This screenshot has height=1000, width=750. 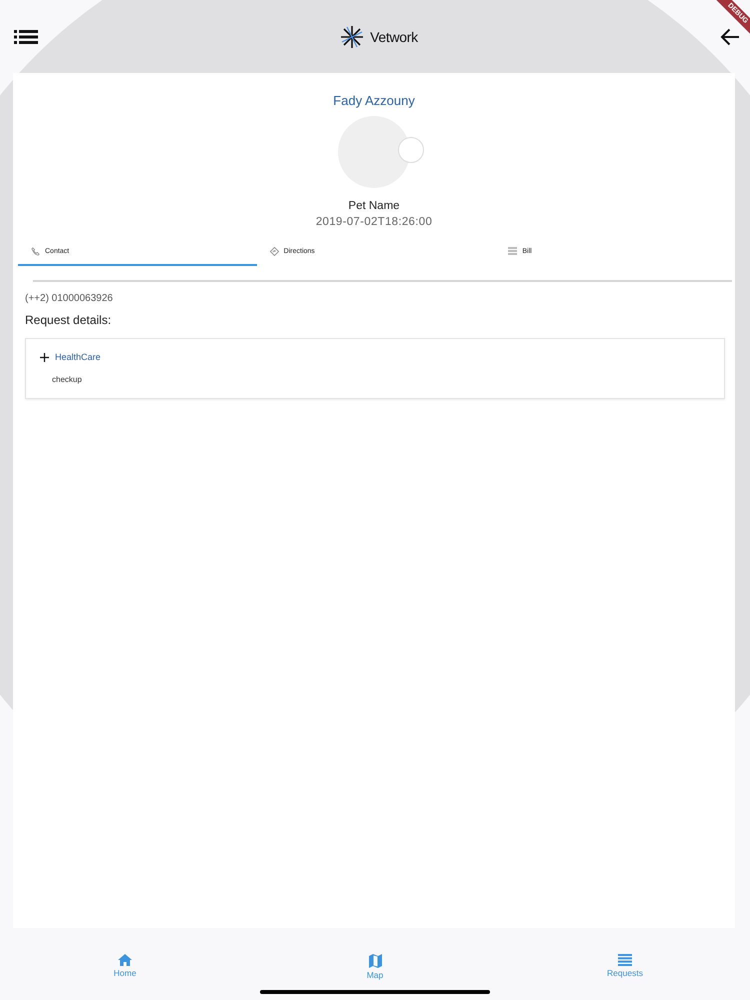 What do you see at coordinates (394, 36) in the screenshot?
I see `app-title: Vetwork` at bounding box center [394, 36].